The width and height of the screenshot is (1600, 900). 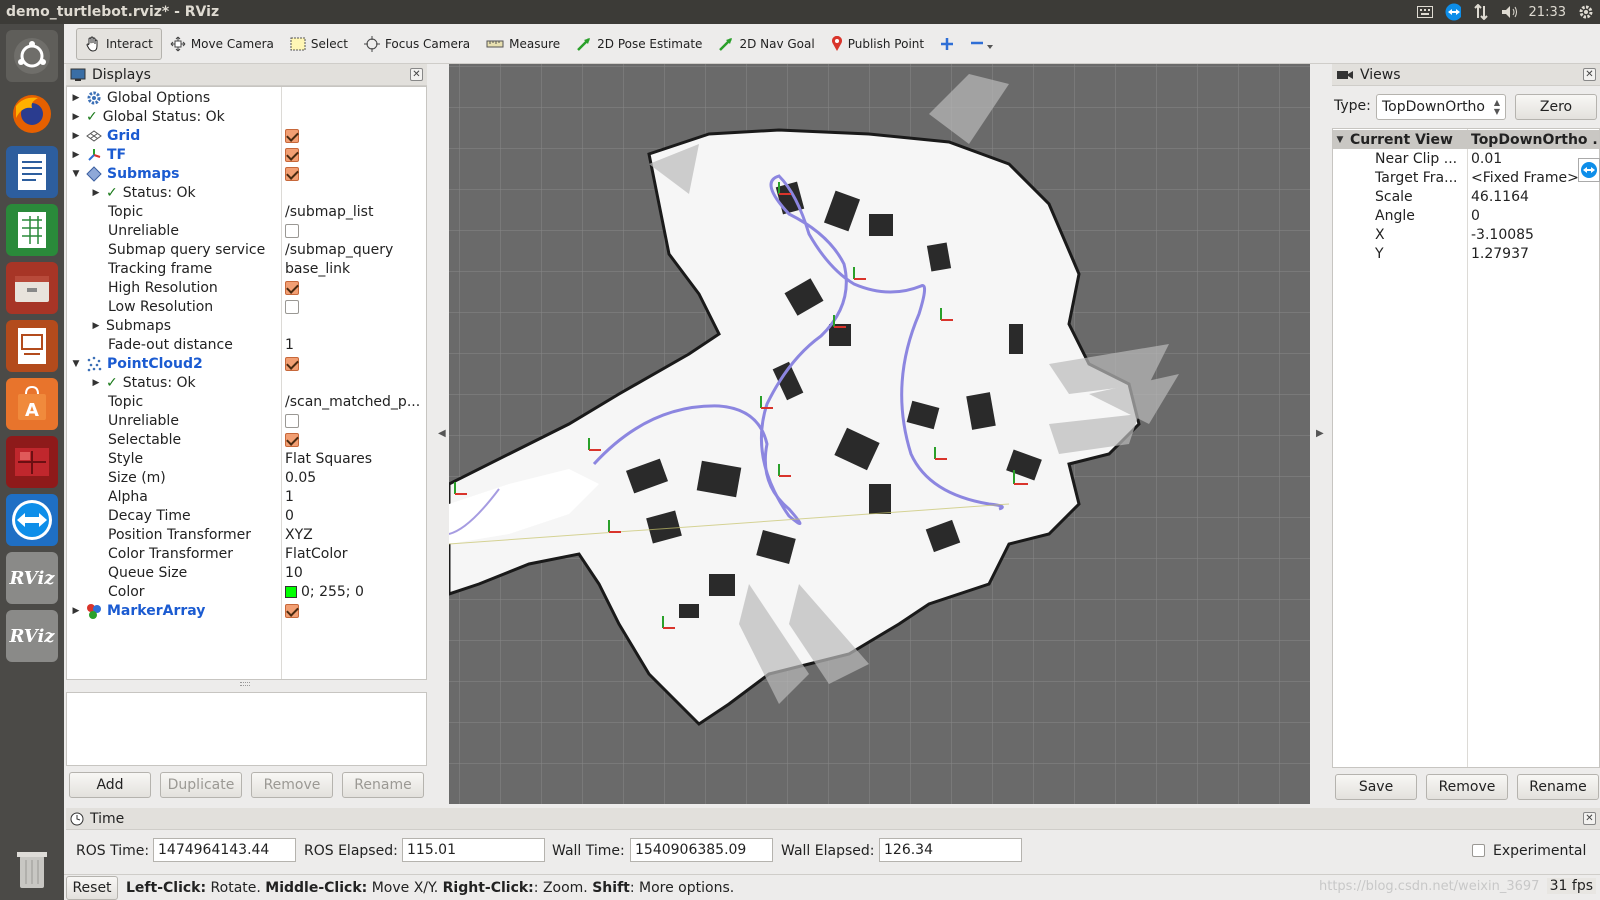 I want to click on trash-icon, so click(x=32, y=868).